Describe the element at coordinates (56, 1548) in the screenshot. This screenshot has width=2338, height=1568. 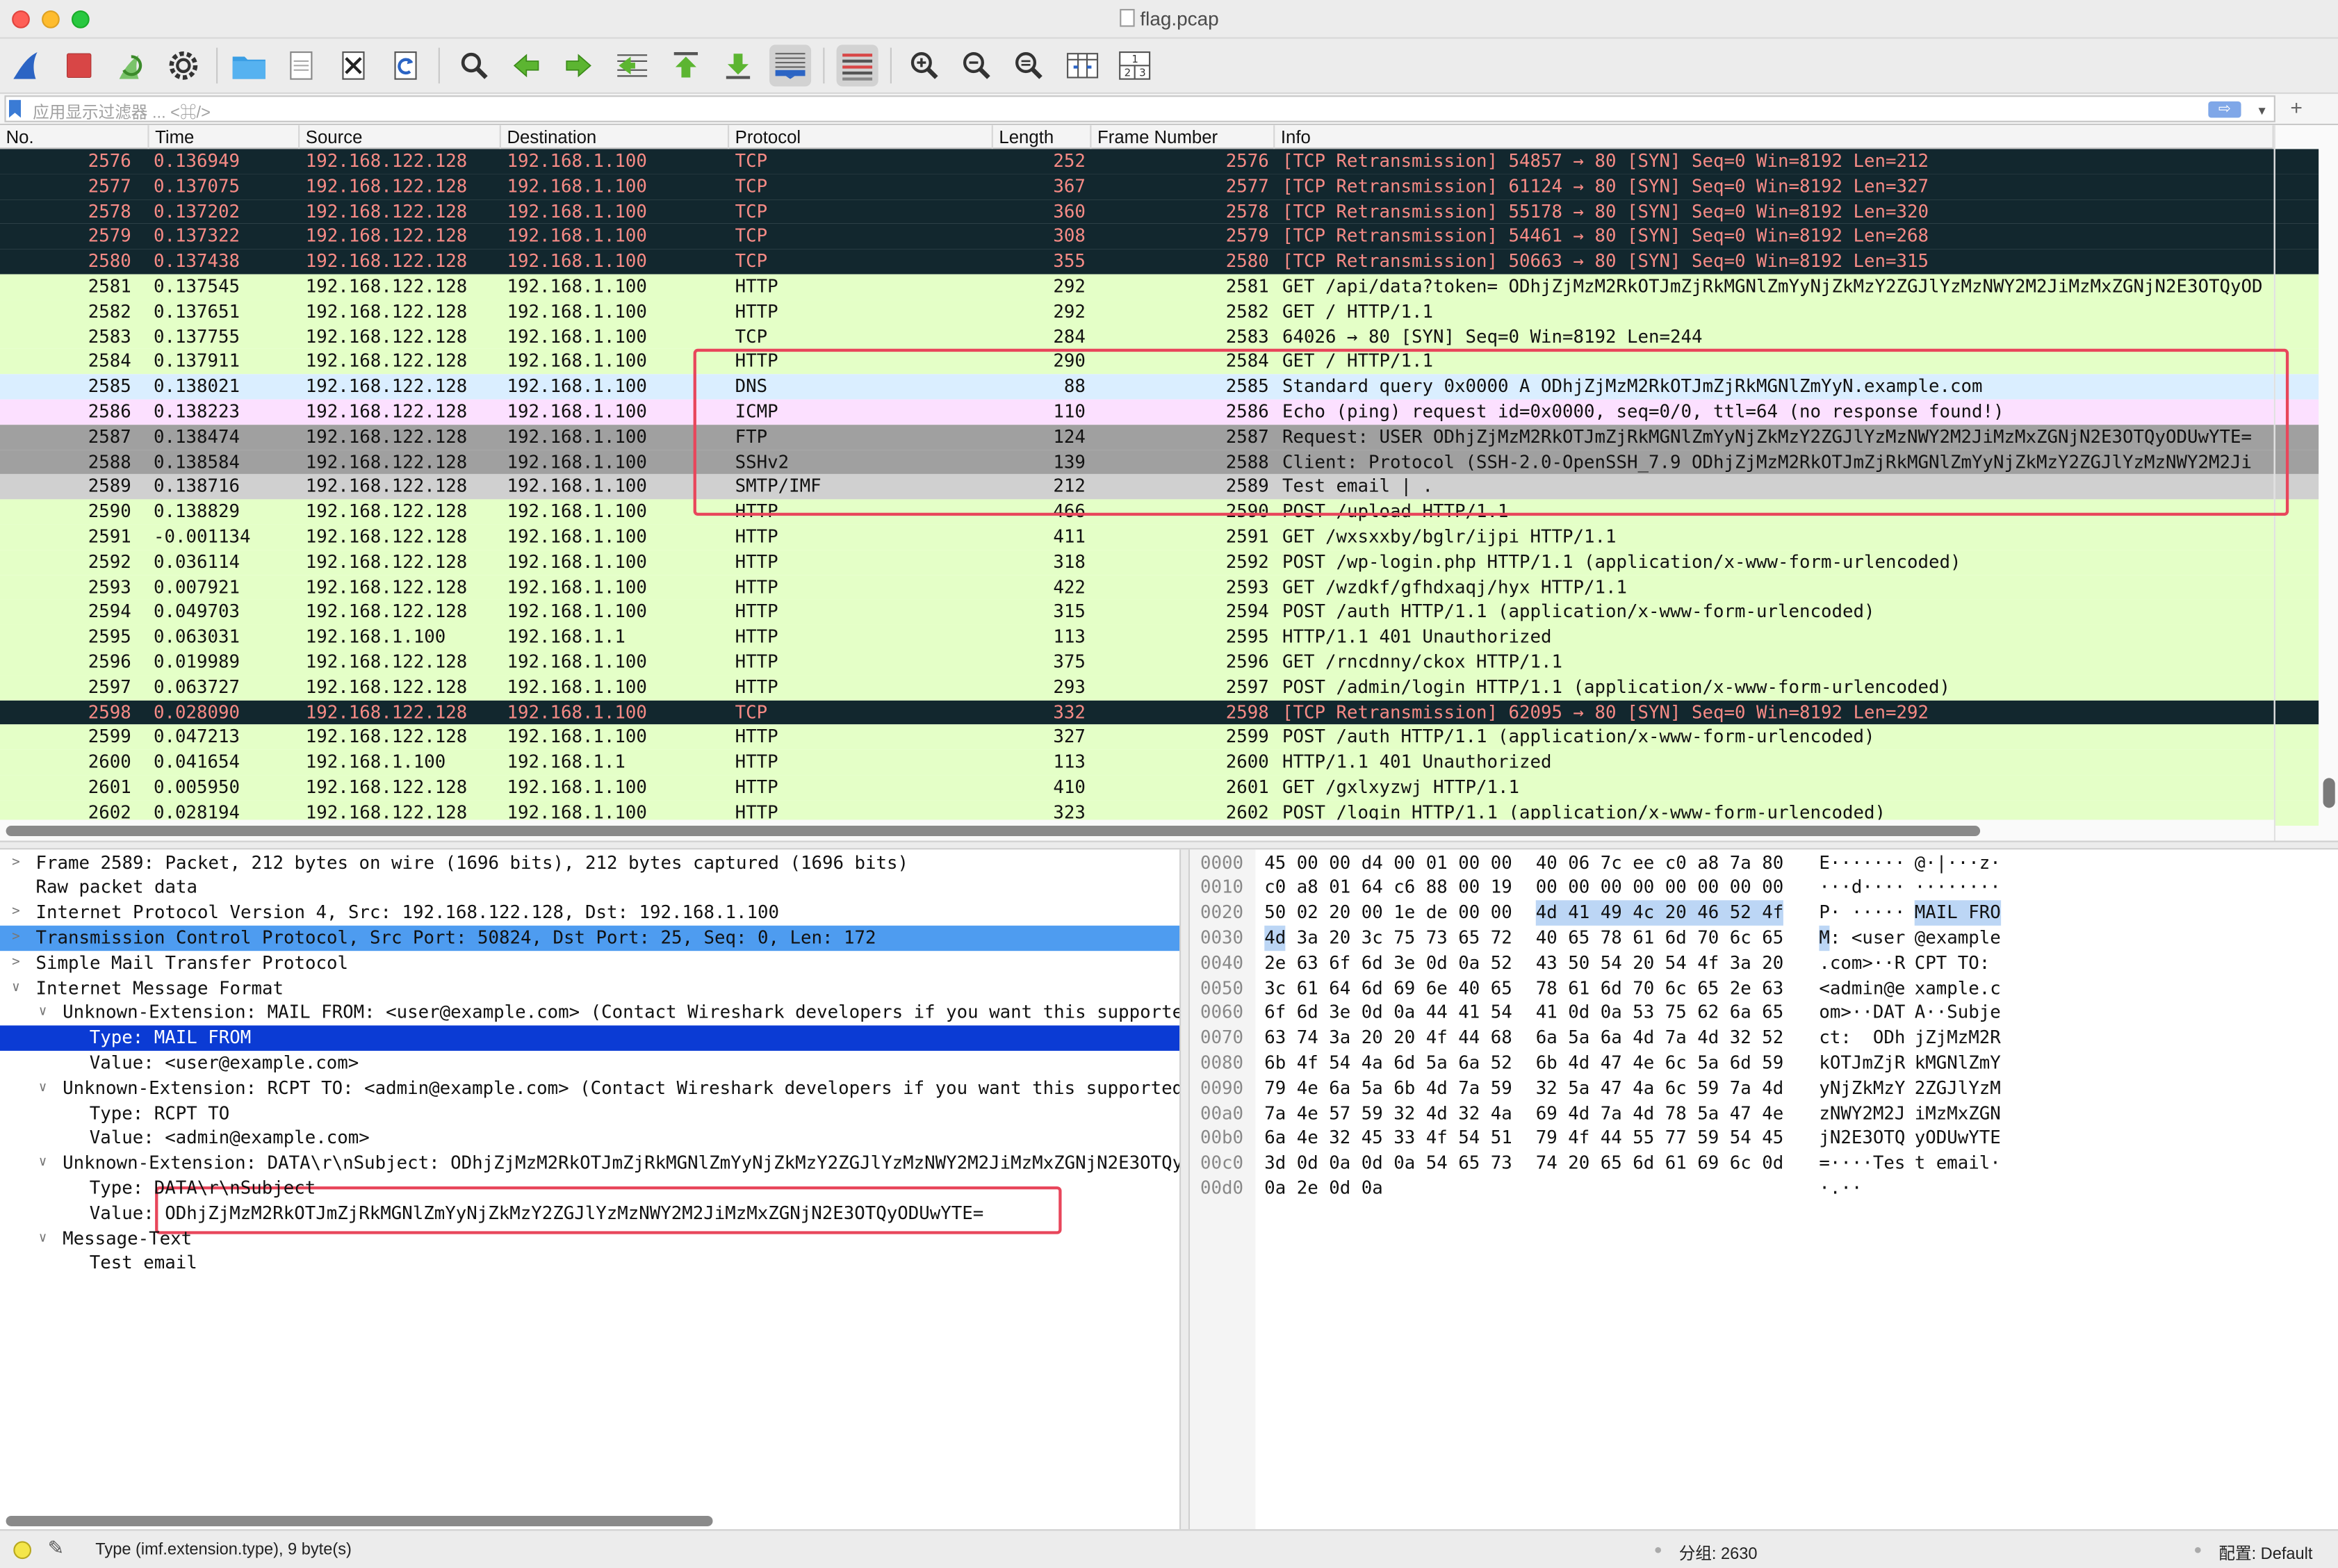
I see `edit-comment-icon: ✎` at that location.